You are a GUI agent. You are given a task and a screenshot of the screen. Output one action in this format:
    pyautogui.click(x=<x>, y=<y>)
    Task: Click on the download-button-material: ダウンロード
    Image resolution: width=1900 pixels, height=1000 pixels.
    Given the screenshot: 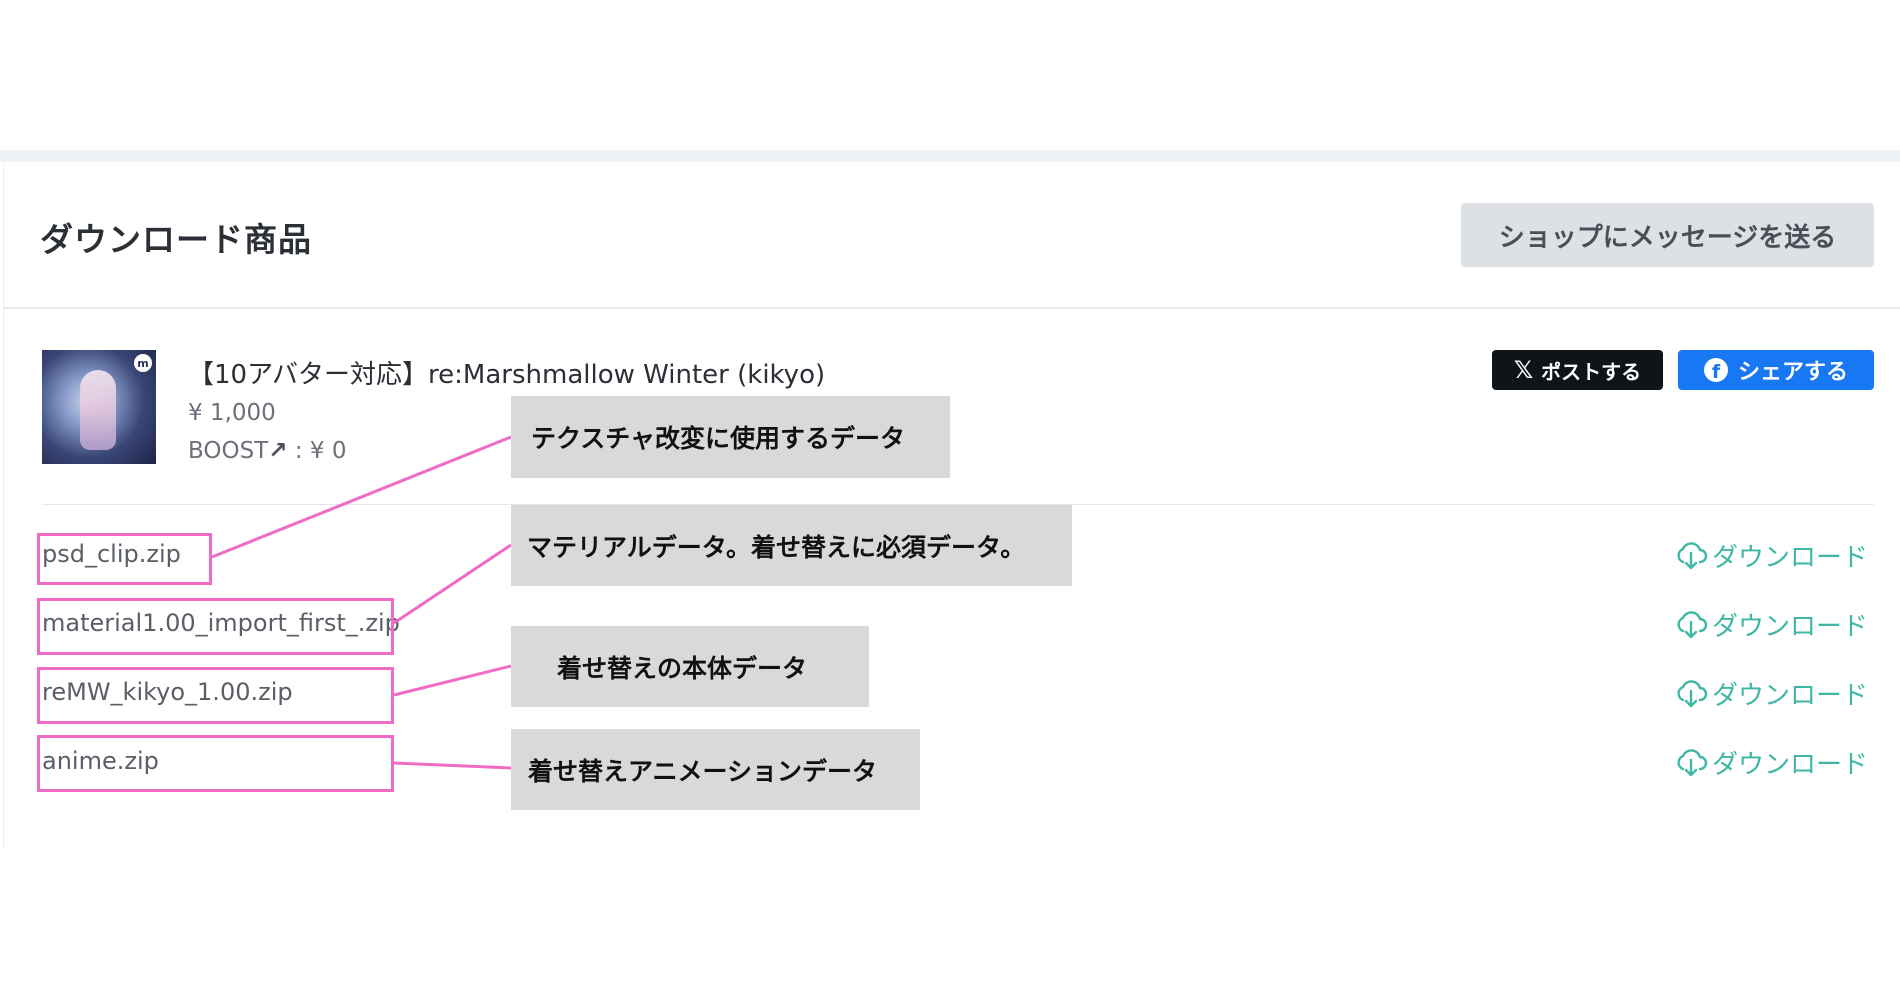 What is the action you would take?
    pyautogui.click(x=1774, y=624)
    